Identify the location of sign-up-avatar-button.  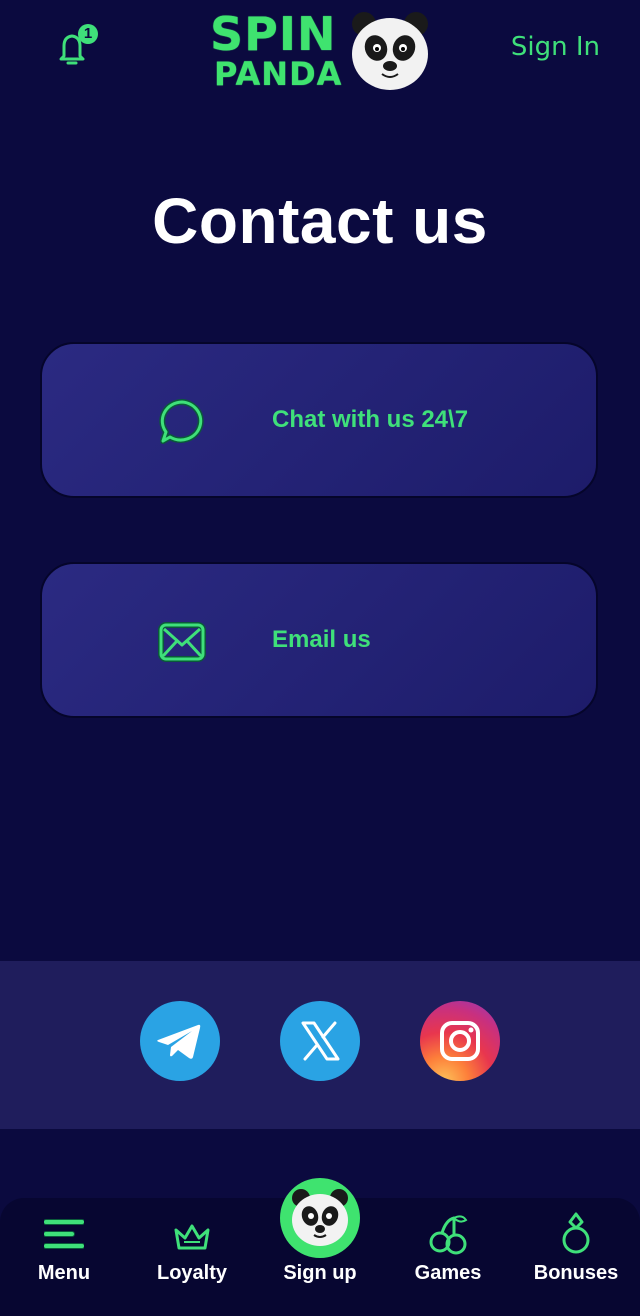
(320, 1218).